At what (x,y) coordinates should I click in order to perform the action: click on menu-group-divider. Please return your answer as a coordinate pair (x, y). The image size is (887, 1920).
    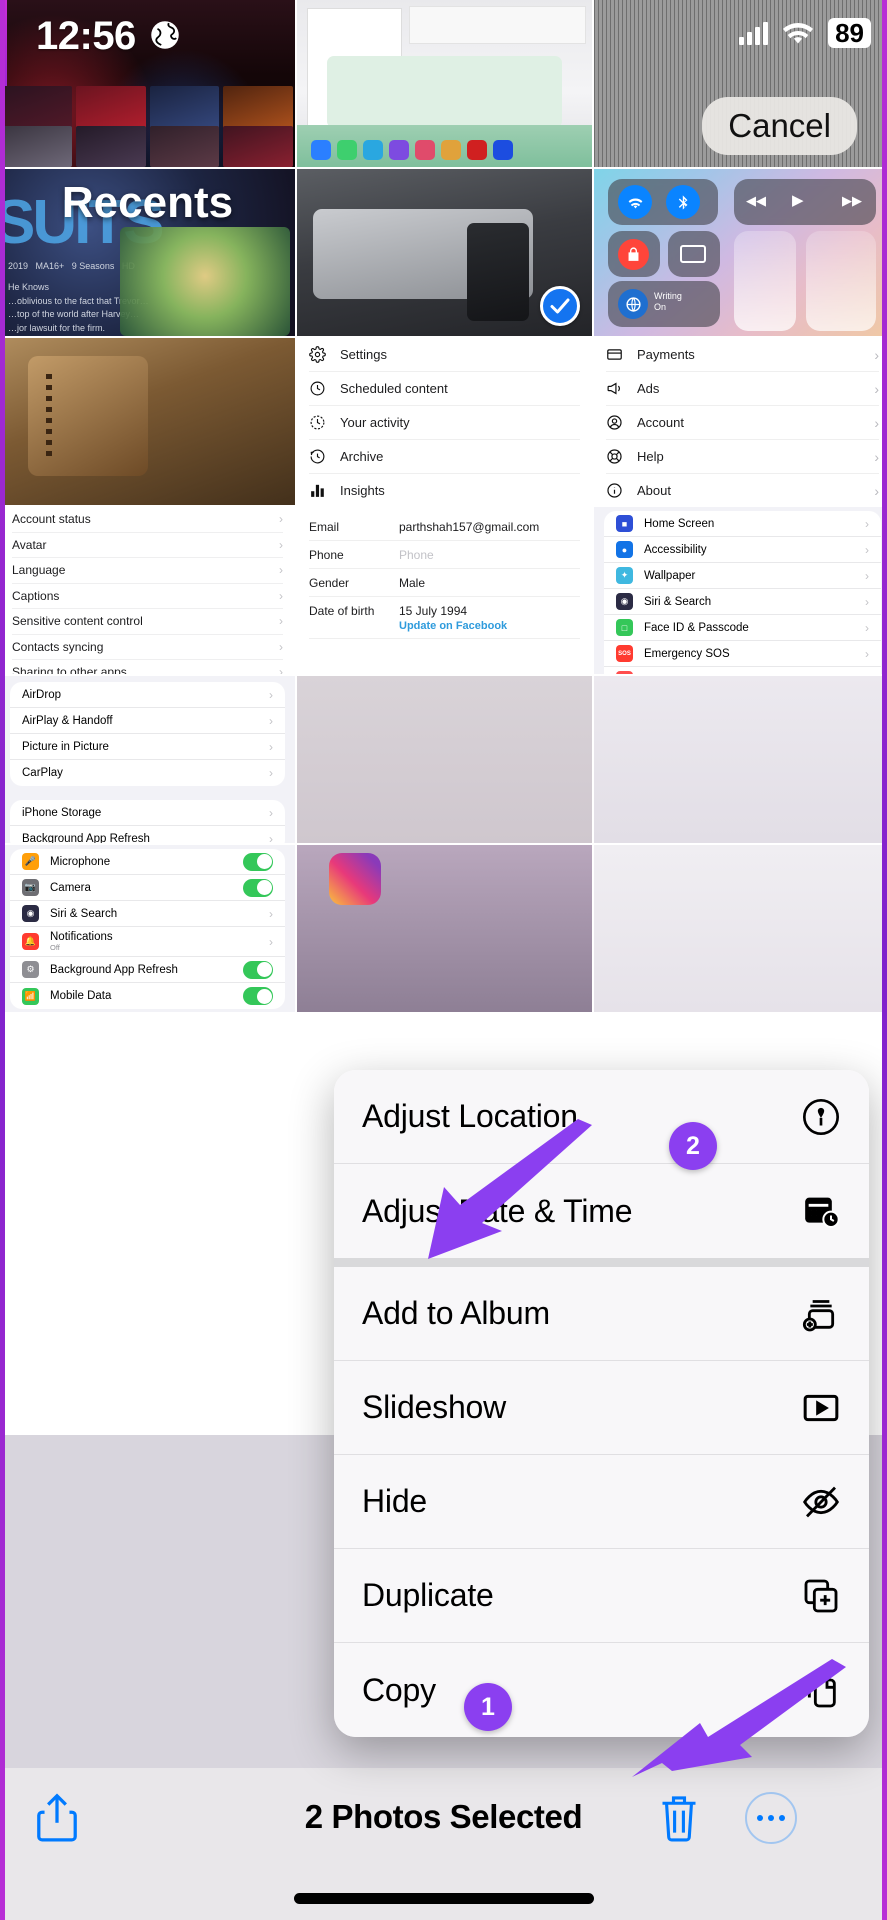
    Looking at the image, I should click on (601, 1262).